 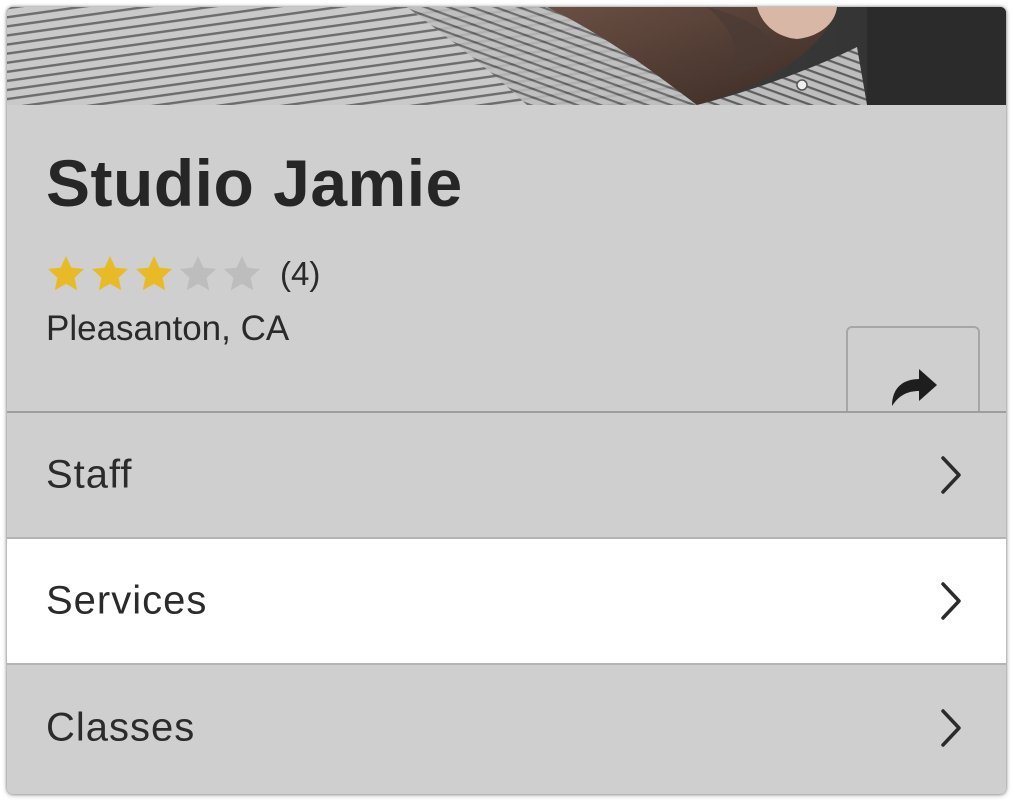 What do you see at coordinates (300, 274) in the screenshot?
I see `review-count: (4)` at bounding box center [300, 274].